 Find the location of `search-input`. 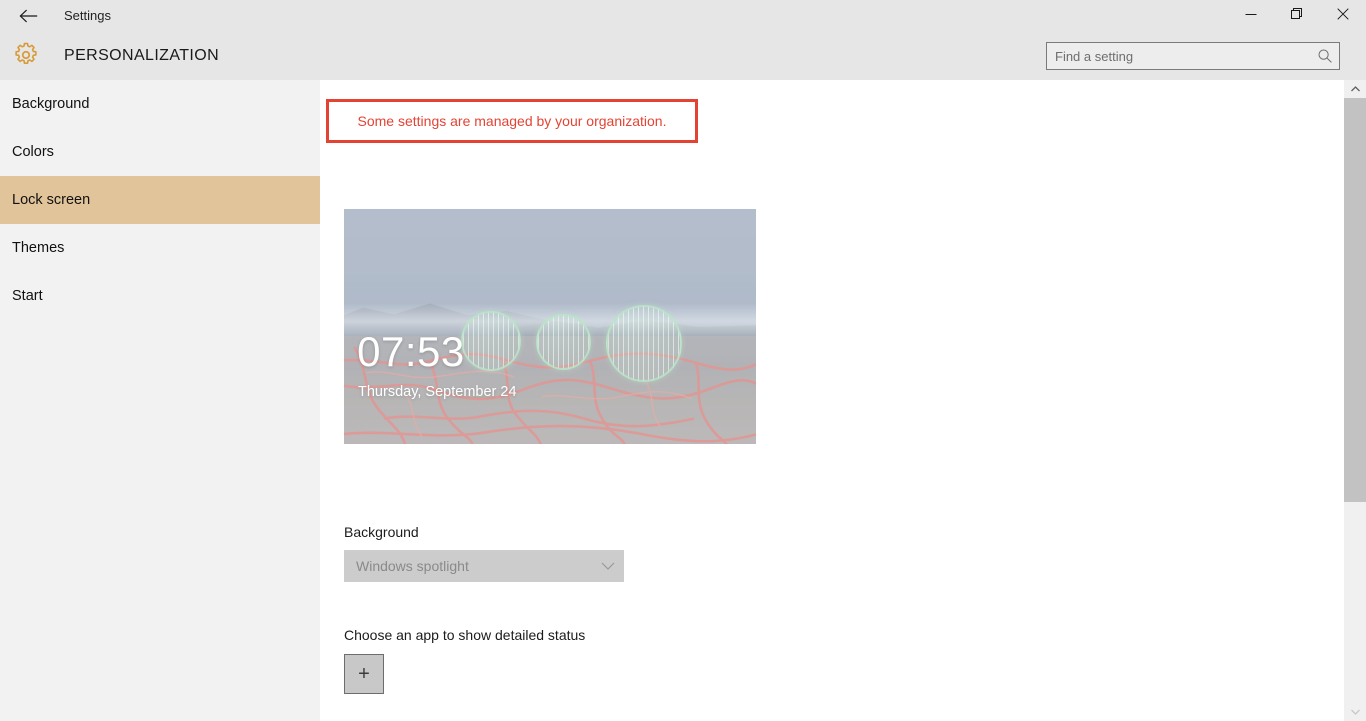

search-input is located at coordinates (1179, 56).